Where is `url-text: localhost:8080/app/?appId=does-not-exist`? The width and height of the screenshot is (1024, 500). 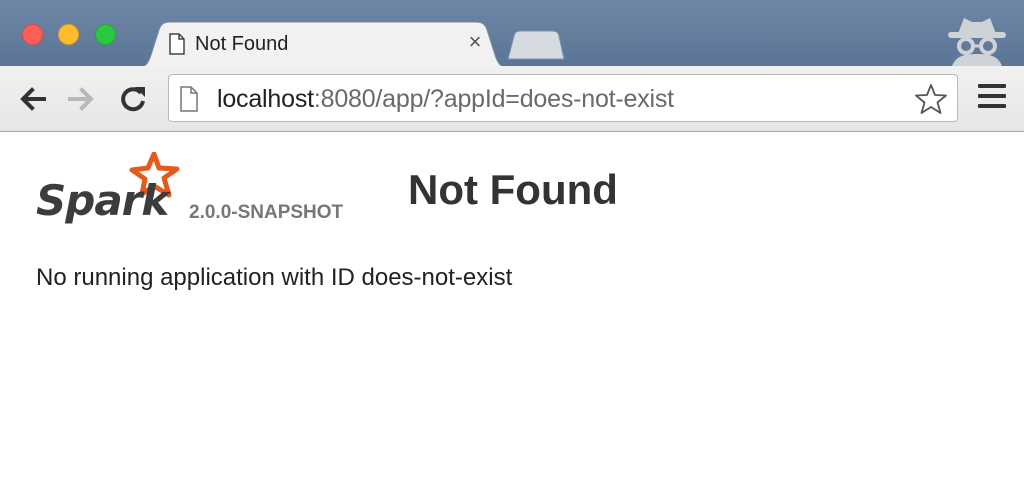
url-text: localhost:8080/app/?appId=does-not-exist is located at coordinates (445, 99).